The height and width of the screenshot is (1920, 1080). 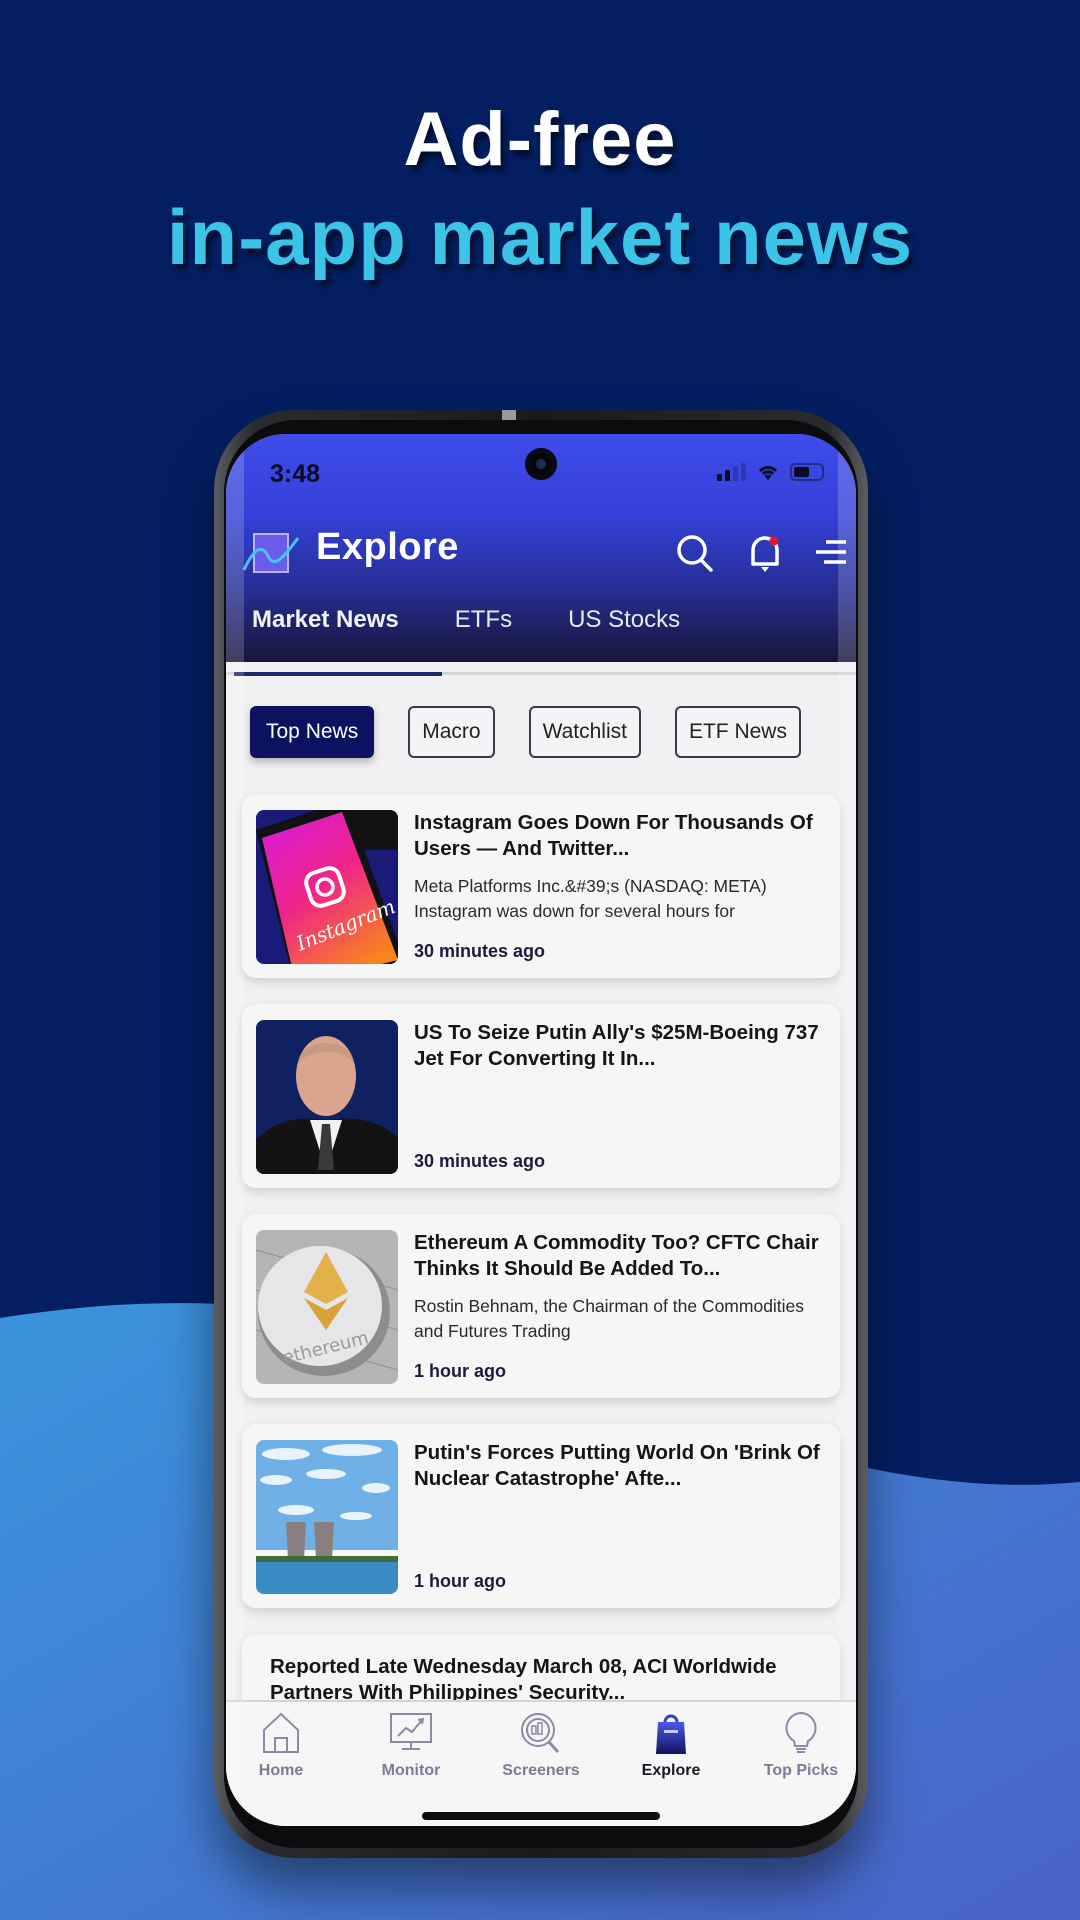 I want to click on app-logo-icon, so click(x=271, y=553).